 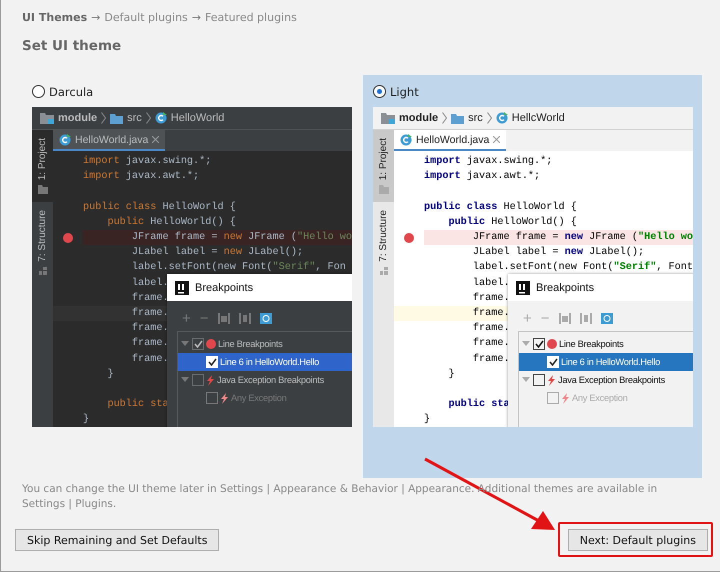 I want to click on breadcrumb-item: HelloWorld, so click(x=197, y=118).